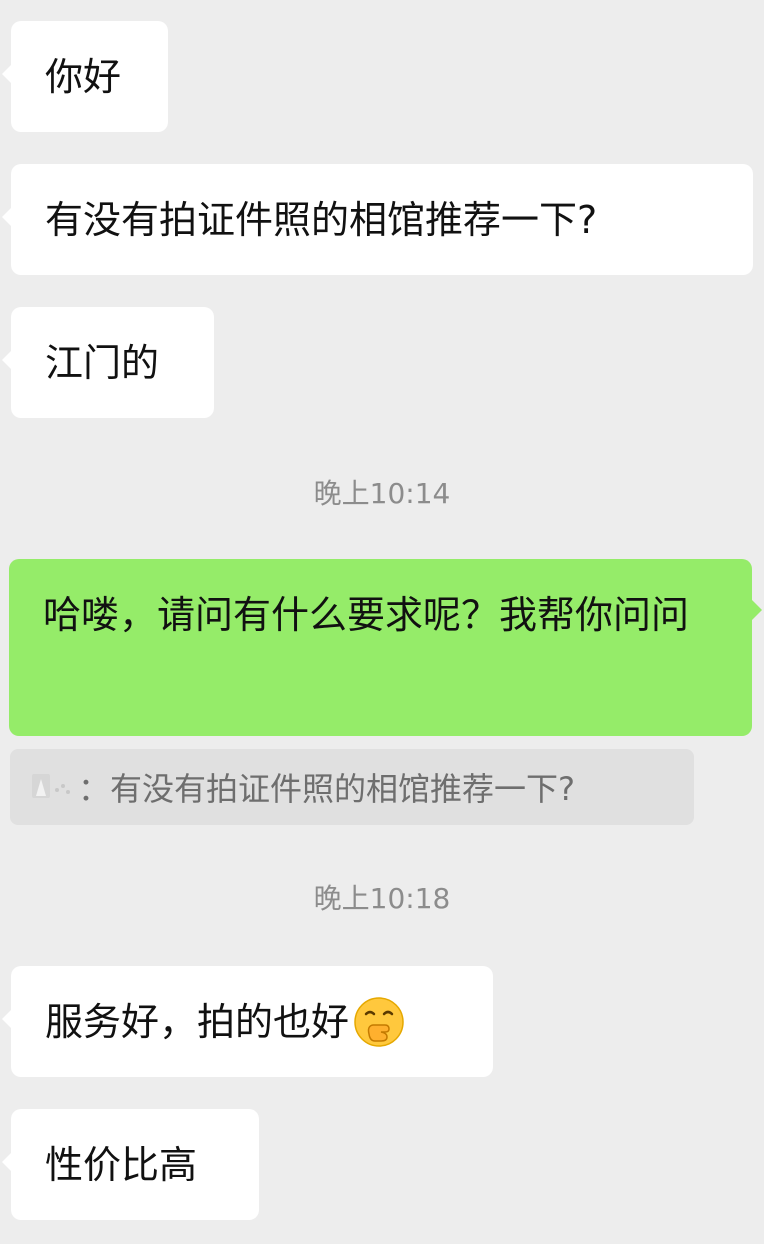 This screenshot has width=764, height=1244. What do you see at coordinates (102, 362) in the screenshot?
I see `message-text: 江门的` at bounding box center [102, 362].